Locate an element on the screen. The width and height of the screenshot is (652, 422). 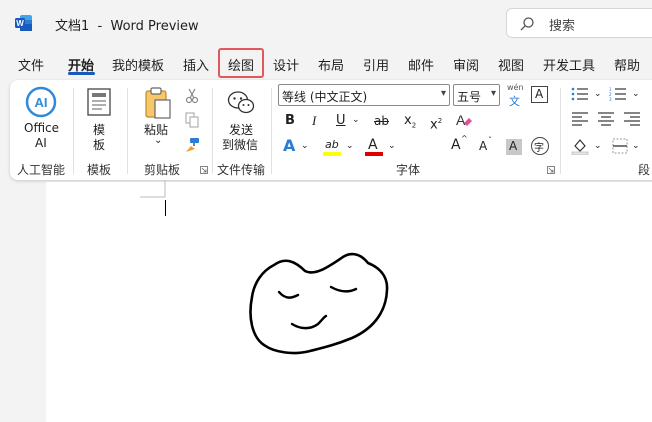
group-label-template: 模板 is located at coordinates (99, 170).